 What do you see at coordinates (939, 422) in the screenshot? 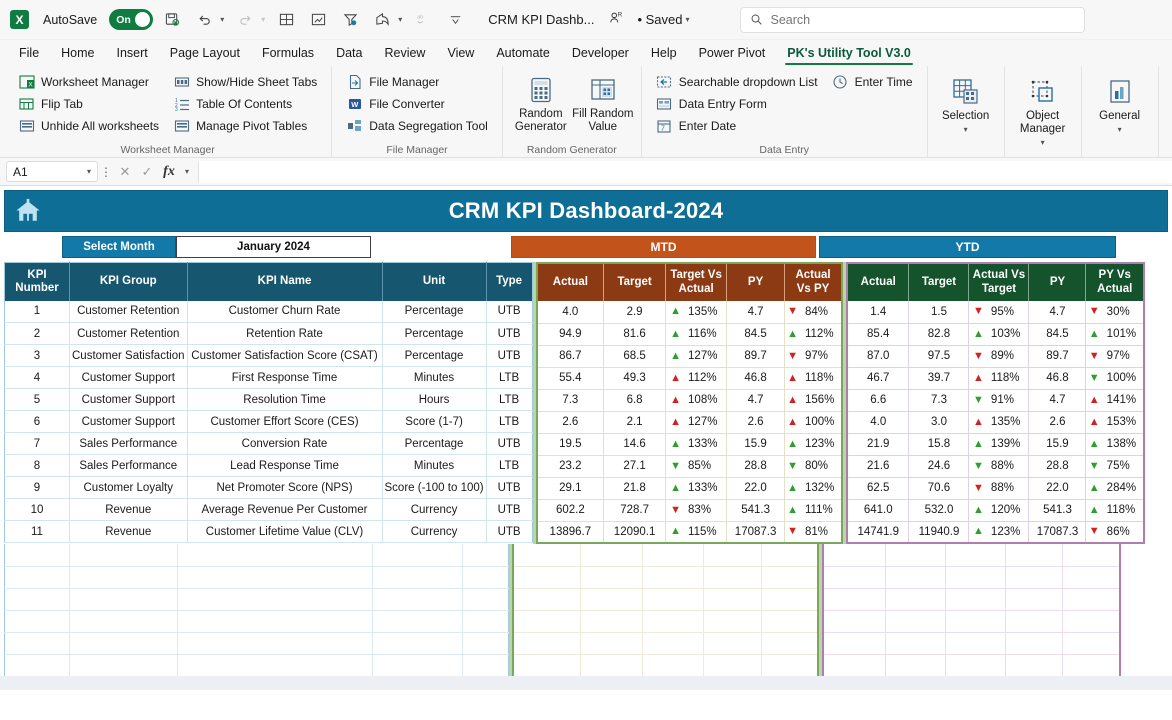
I see `cell-ytd-target: 3.0` at bounding box center [939, 422].